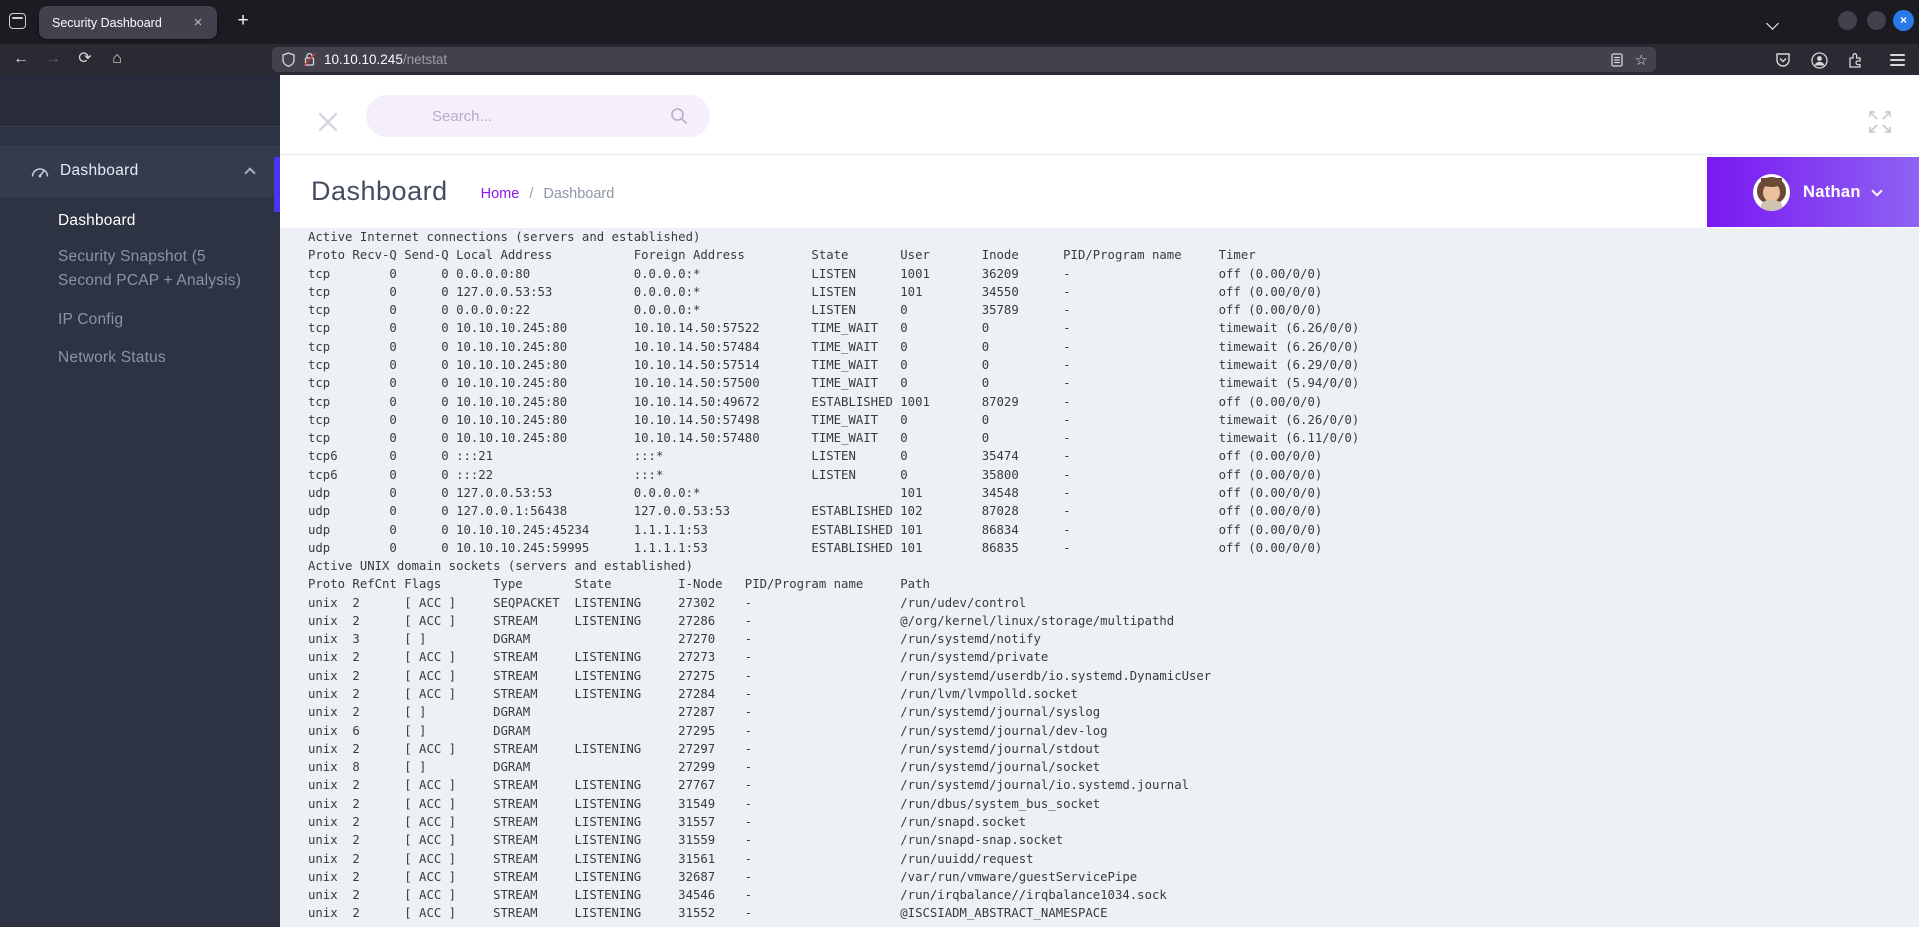 This screenshot has width=1919, height=927. I want to click on url-text: 10.10.10.245/netstat, so click(962, 59).